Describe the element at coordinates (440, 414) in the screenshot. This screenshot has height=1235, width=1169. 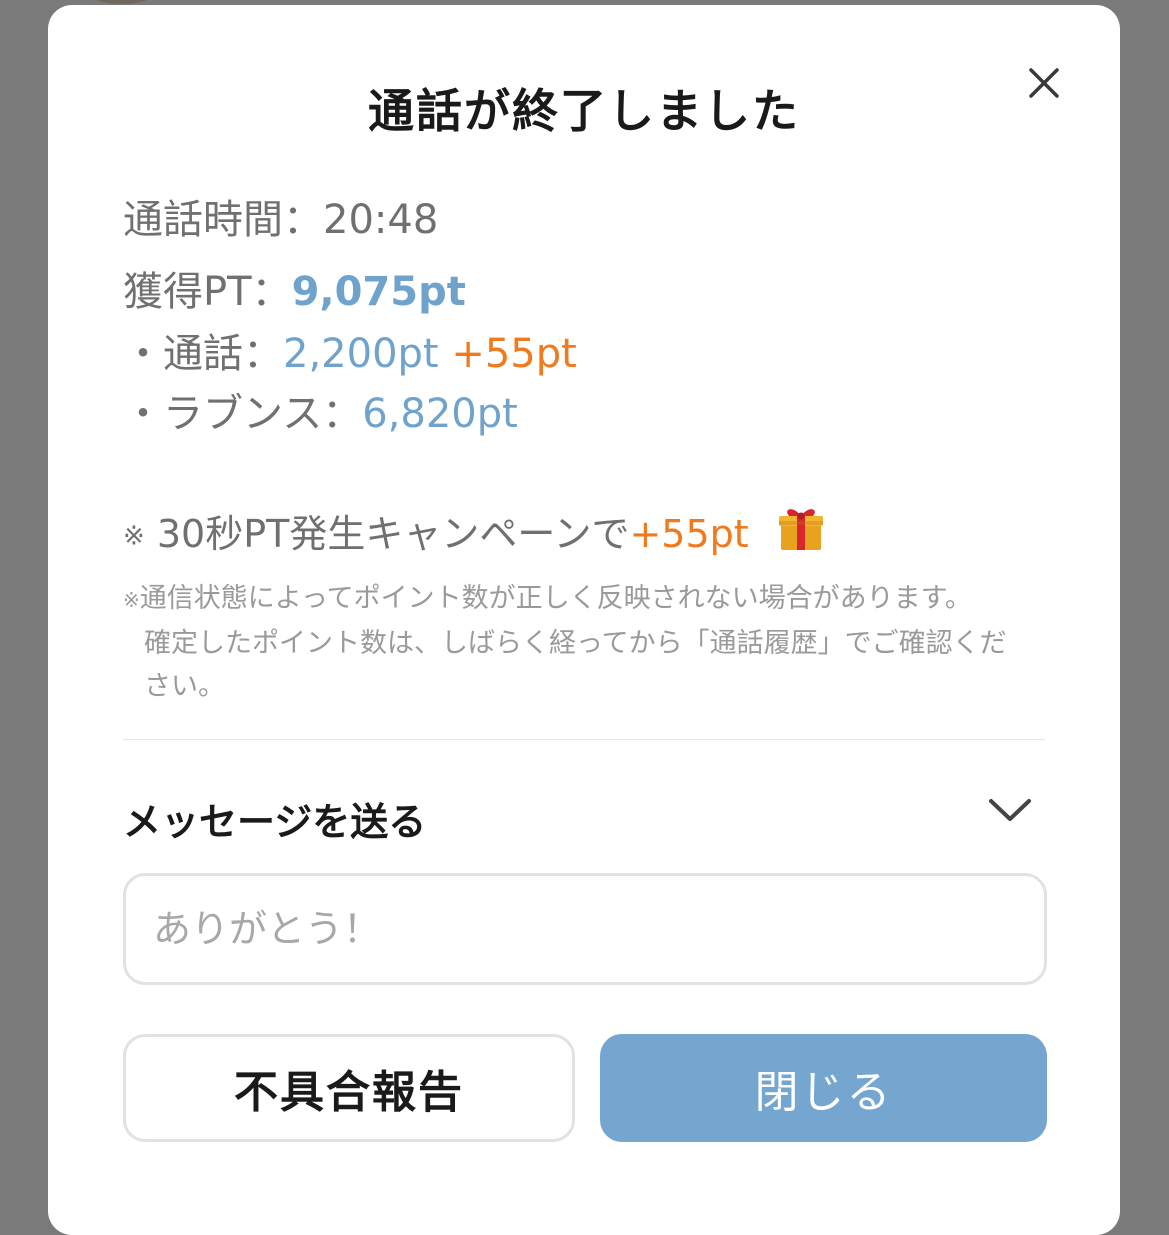
I see `lovense-points-value: 6,820pt` at that location.